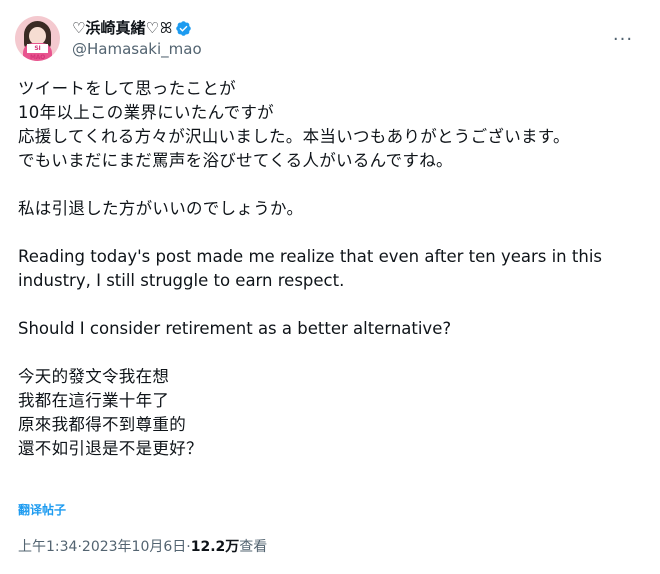 The height and width of the screenshot is (574, 660). I want to click on avatar-tag-text: SI MAO, so click(37, 52).